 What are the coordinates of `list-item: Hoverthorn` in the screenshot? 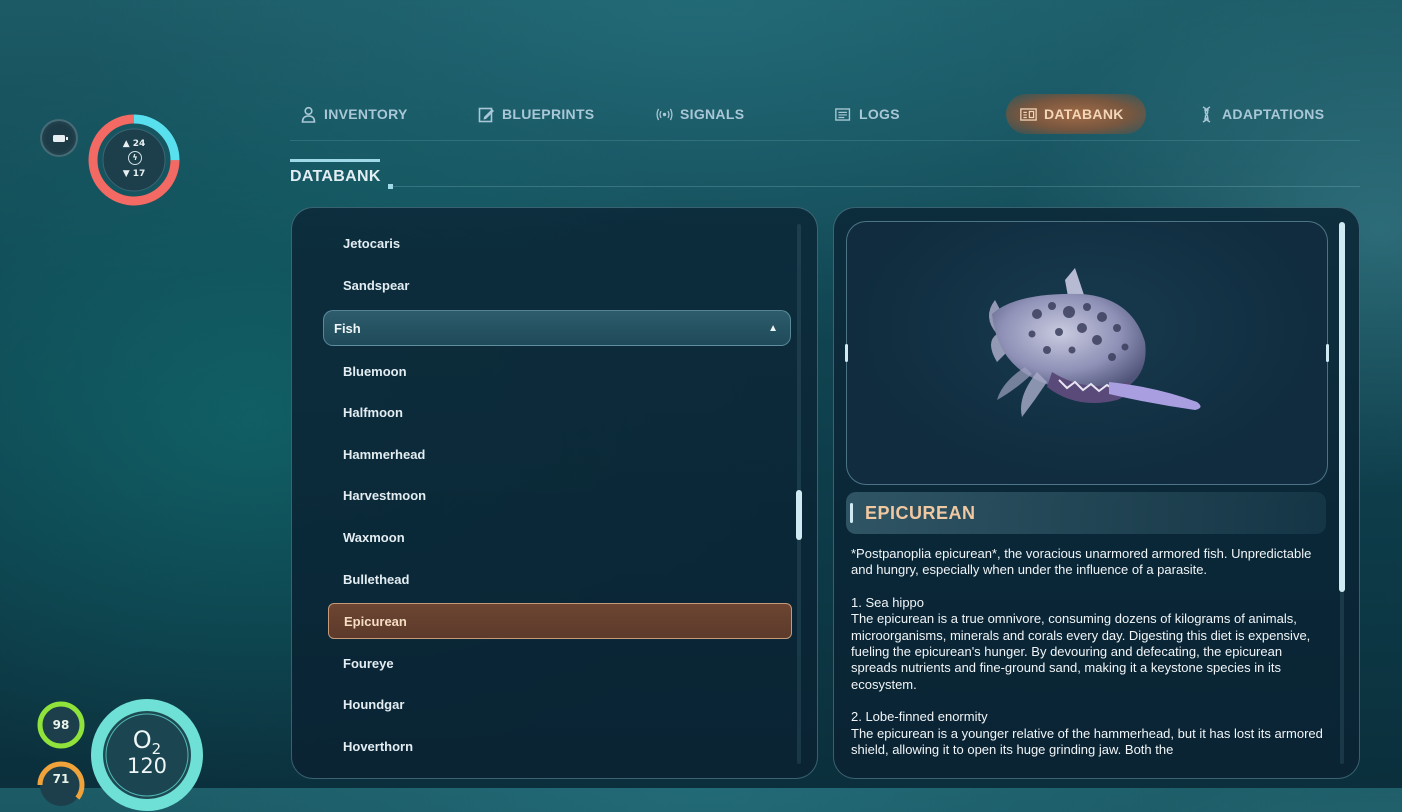 It's located at (560, 747).